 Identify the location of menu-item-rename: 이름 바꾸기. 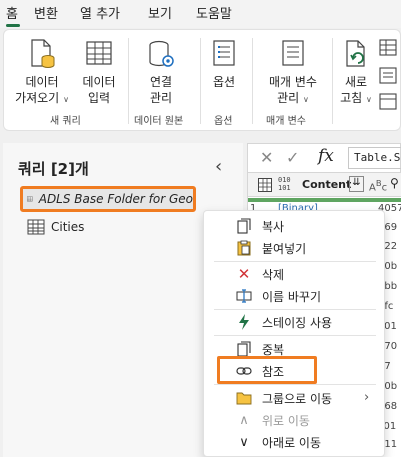
(295, 296).